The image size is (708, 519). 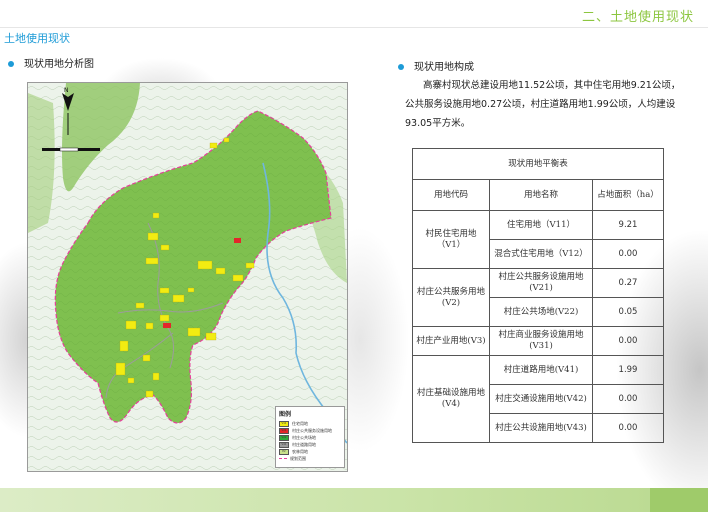 What do you see at coordinates (284, 423) in the screenshot?
I see `legend-swatch: V11` at bounding box center [284, 423].